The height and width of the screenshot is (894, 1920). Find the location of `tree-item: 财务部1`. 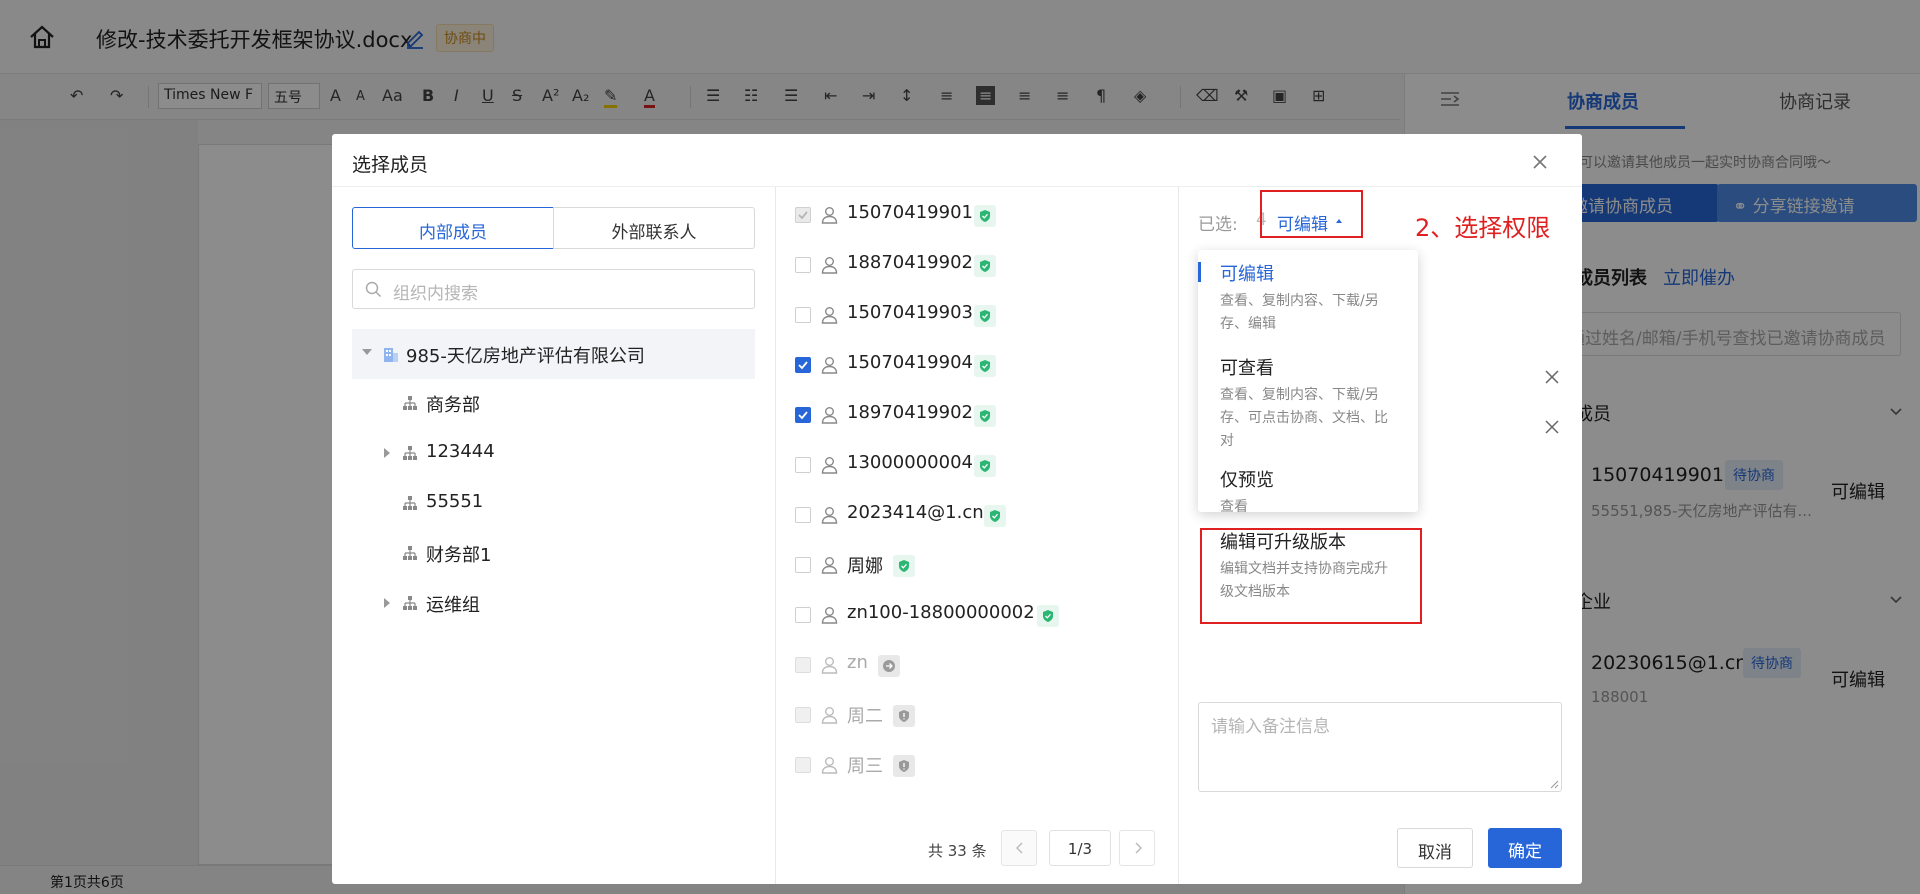

tree-item: 财务部1 is located at coordinates (553, 554).